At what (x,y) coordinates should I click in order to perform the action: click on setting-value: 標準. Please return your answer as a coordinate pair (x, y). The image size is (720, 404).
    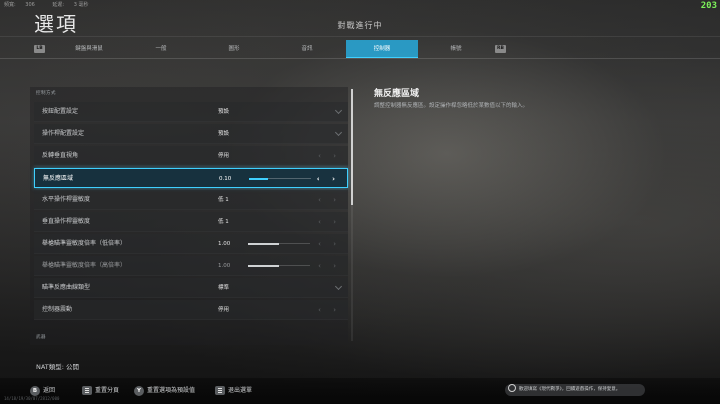
    Looking at the image, I should click on (224, 288).